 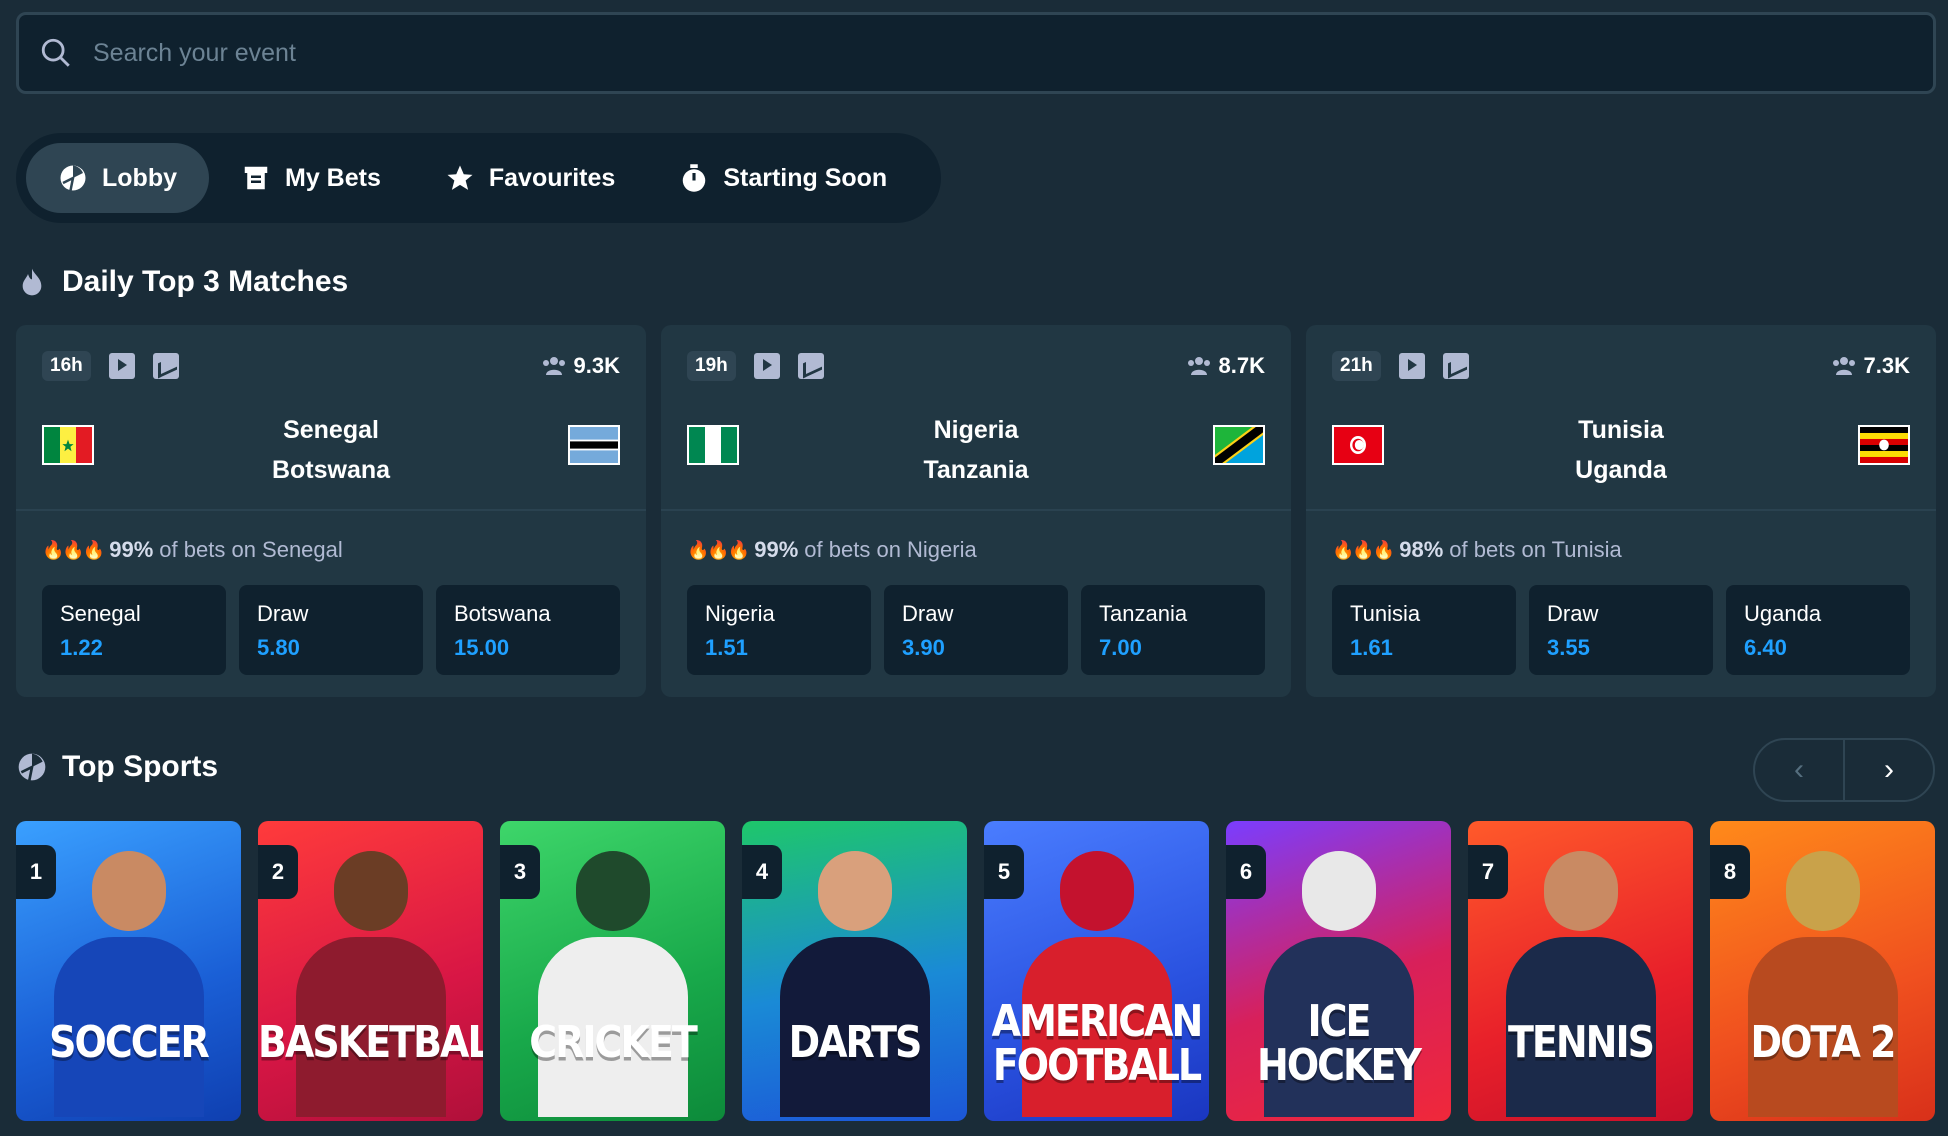 What do you see at coordinates (1371, 647) in the screenshot?
I see `odds-value: 1.61` at bounding box center [1371, 647].